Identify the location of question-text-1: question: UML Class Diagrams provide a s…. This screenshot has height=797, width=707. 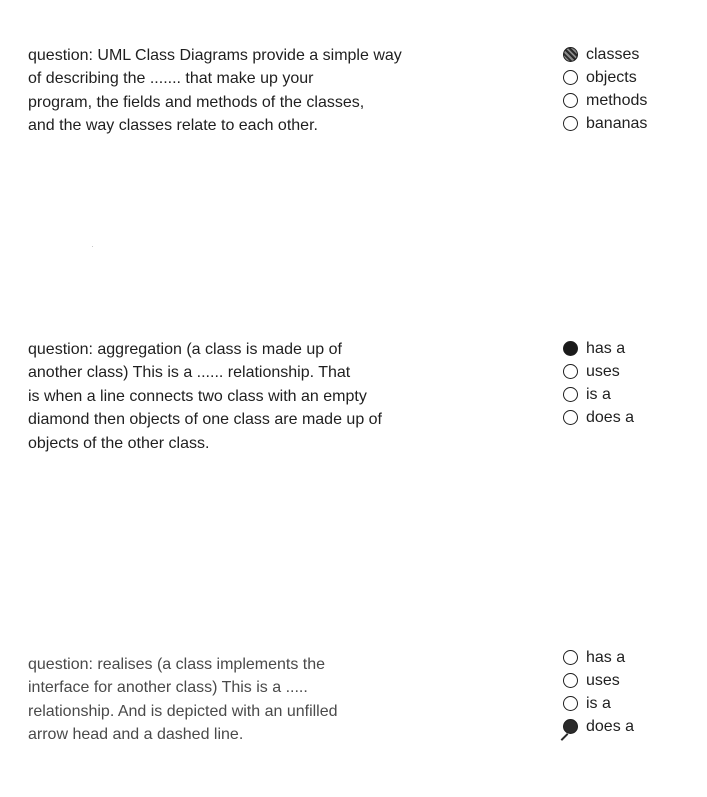
(215, 91).